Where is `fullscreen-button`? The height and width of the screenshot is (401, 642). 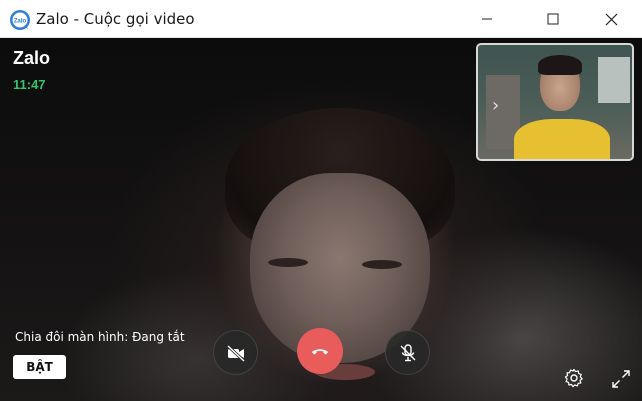
fullscreen-button is located at coordinates (621, 379).